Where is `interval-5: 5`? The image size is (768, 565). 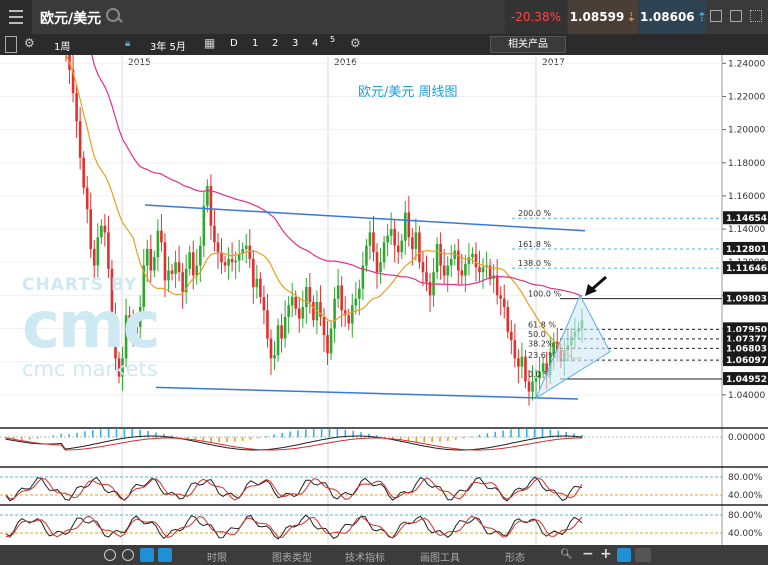 interval-5: 5 is located at coordinates (332, 39).